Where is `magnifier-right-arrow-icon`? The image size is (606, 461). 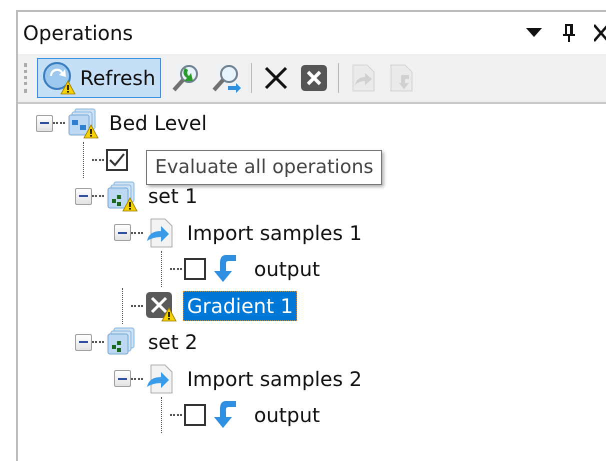
magnifier-right-arrow-icon is located at coordinates (225, 78).